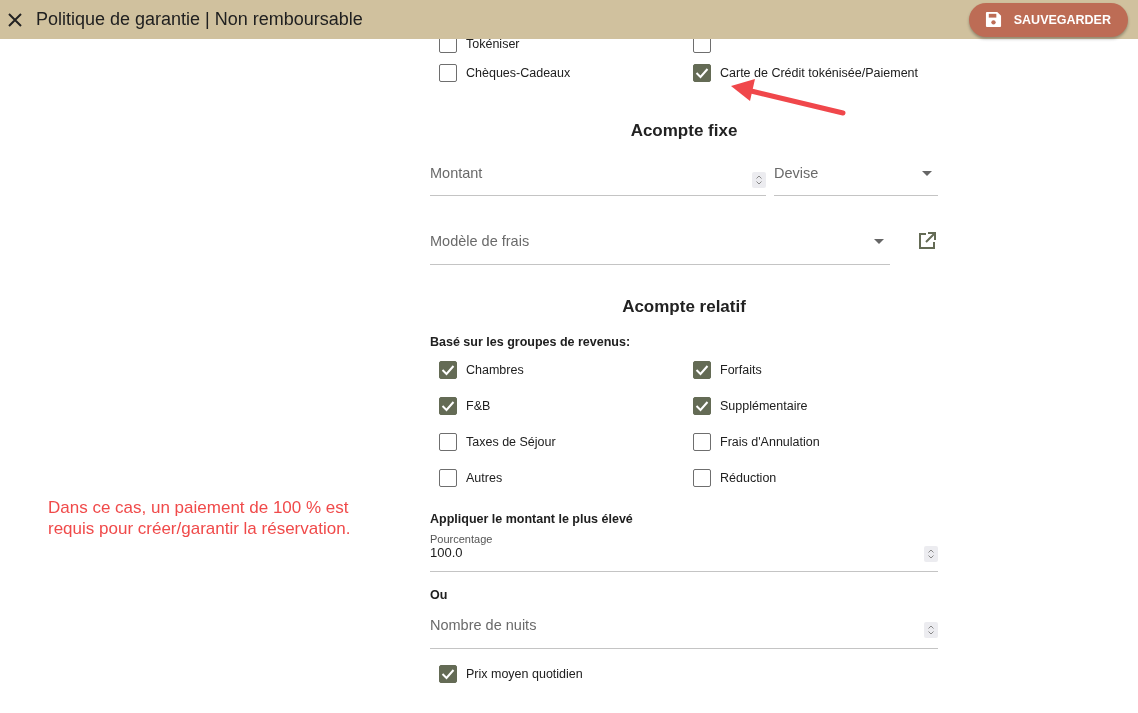 This screenshot has height=713, width=1138. Describe the element at coordinates (741, 370) in the screenshot. I see `checkbox-label: Forfaits` at that location.